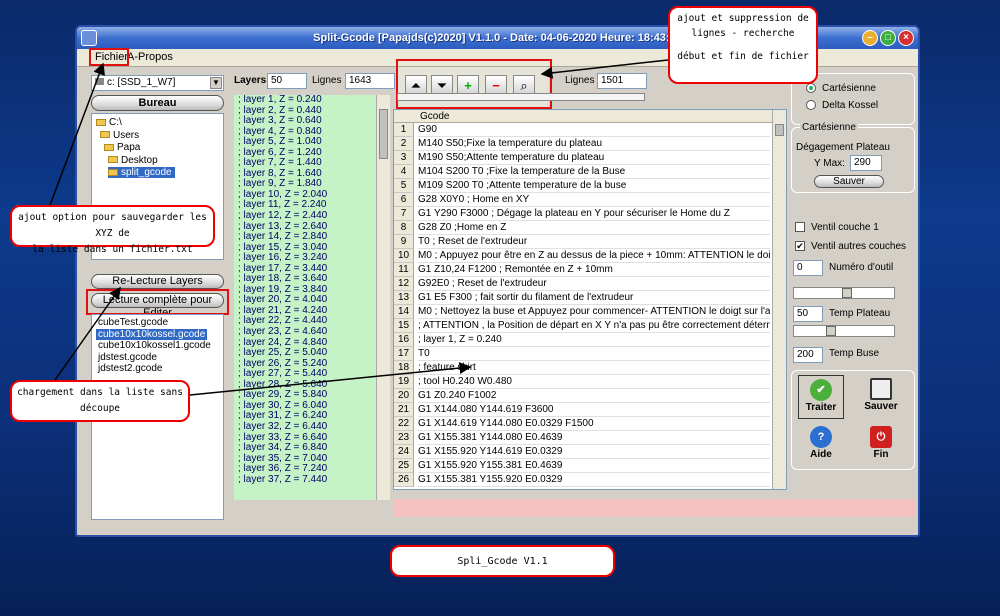 This screenshot has width=1000, height=616. I want to click on arrow-toolbar, so click(604, 69).